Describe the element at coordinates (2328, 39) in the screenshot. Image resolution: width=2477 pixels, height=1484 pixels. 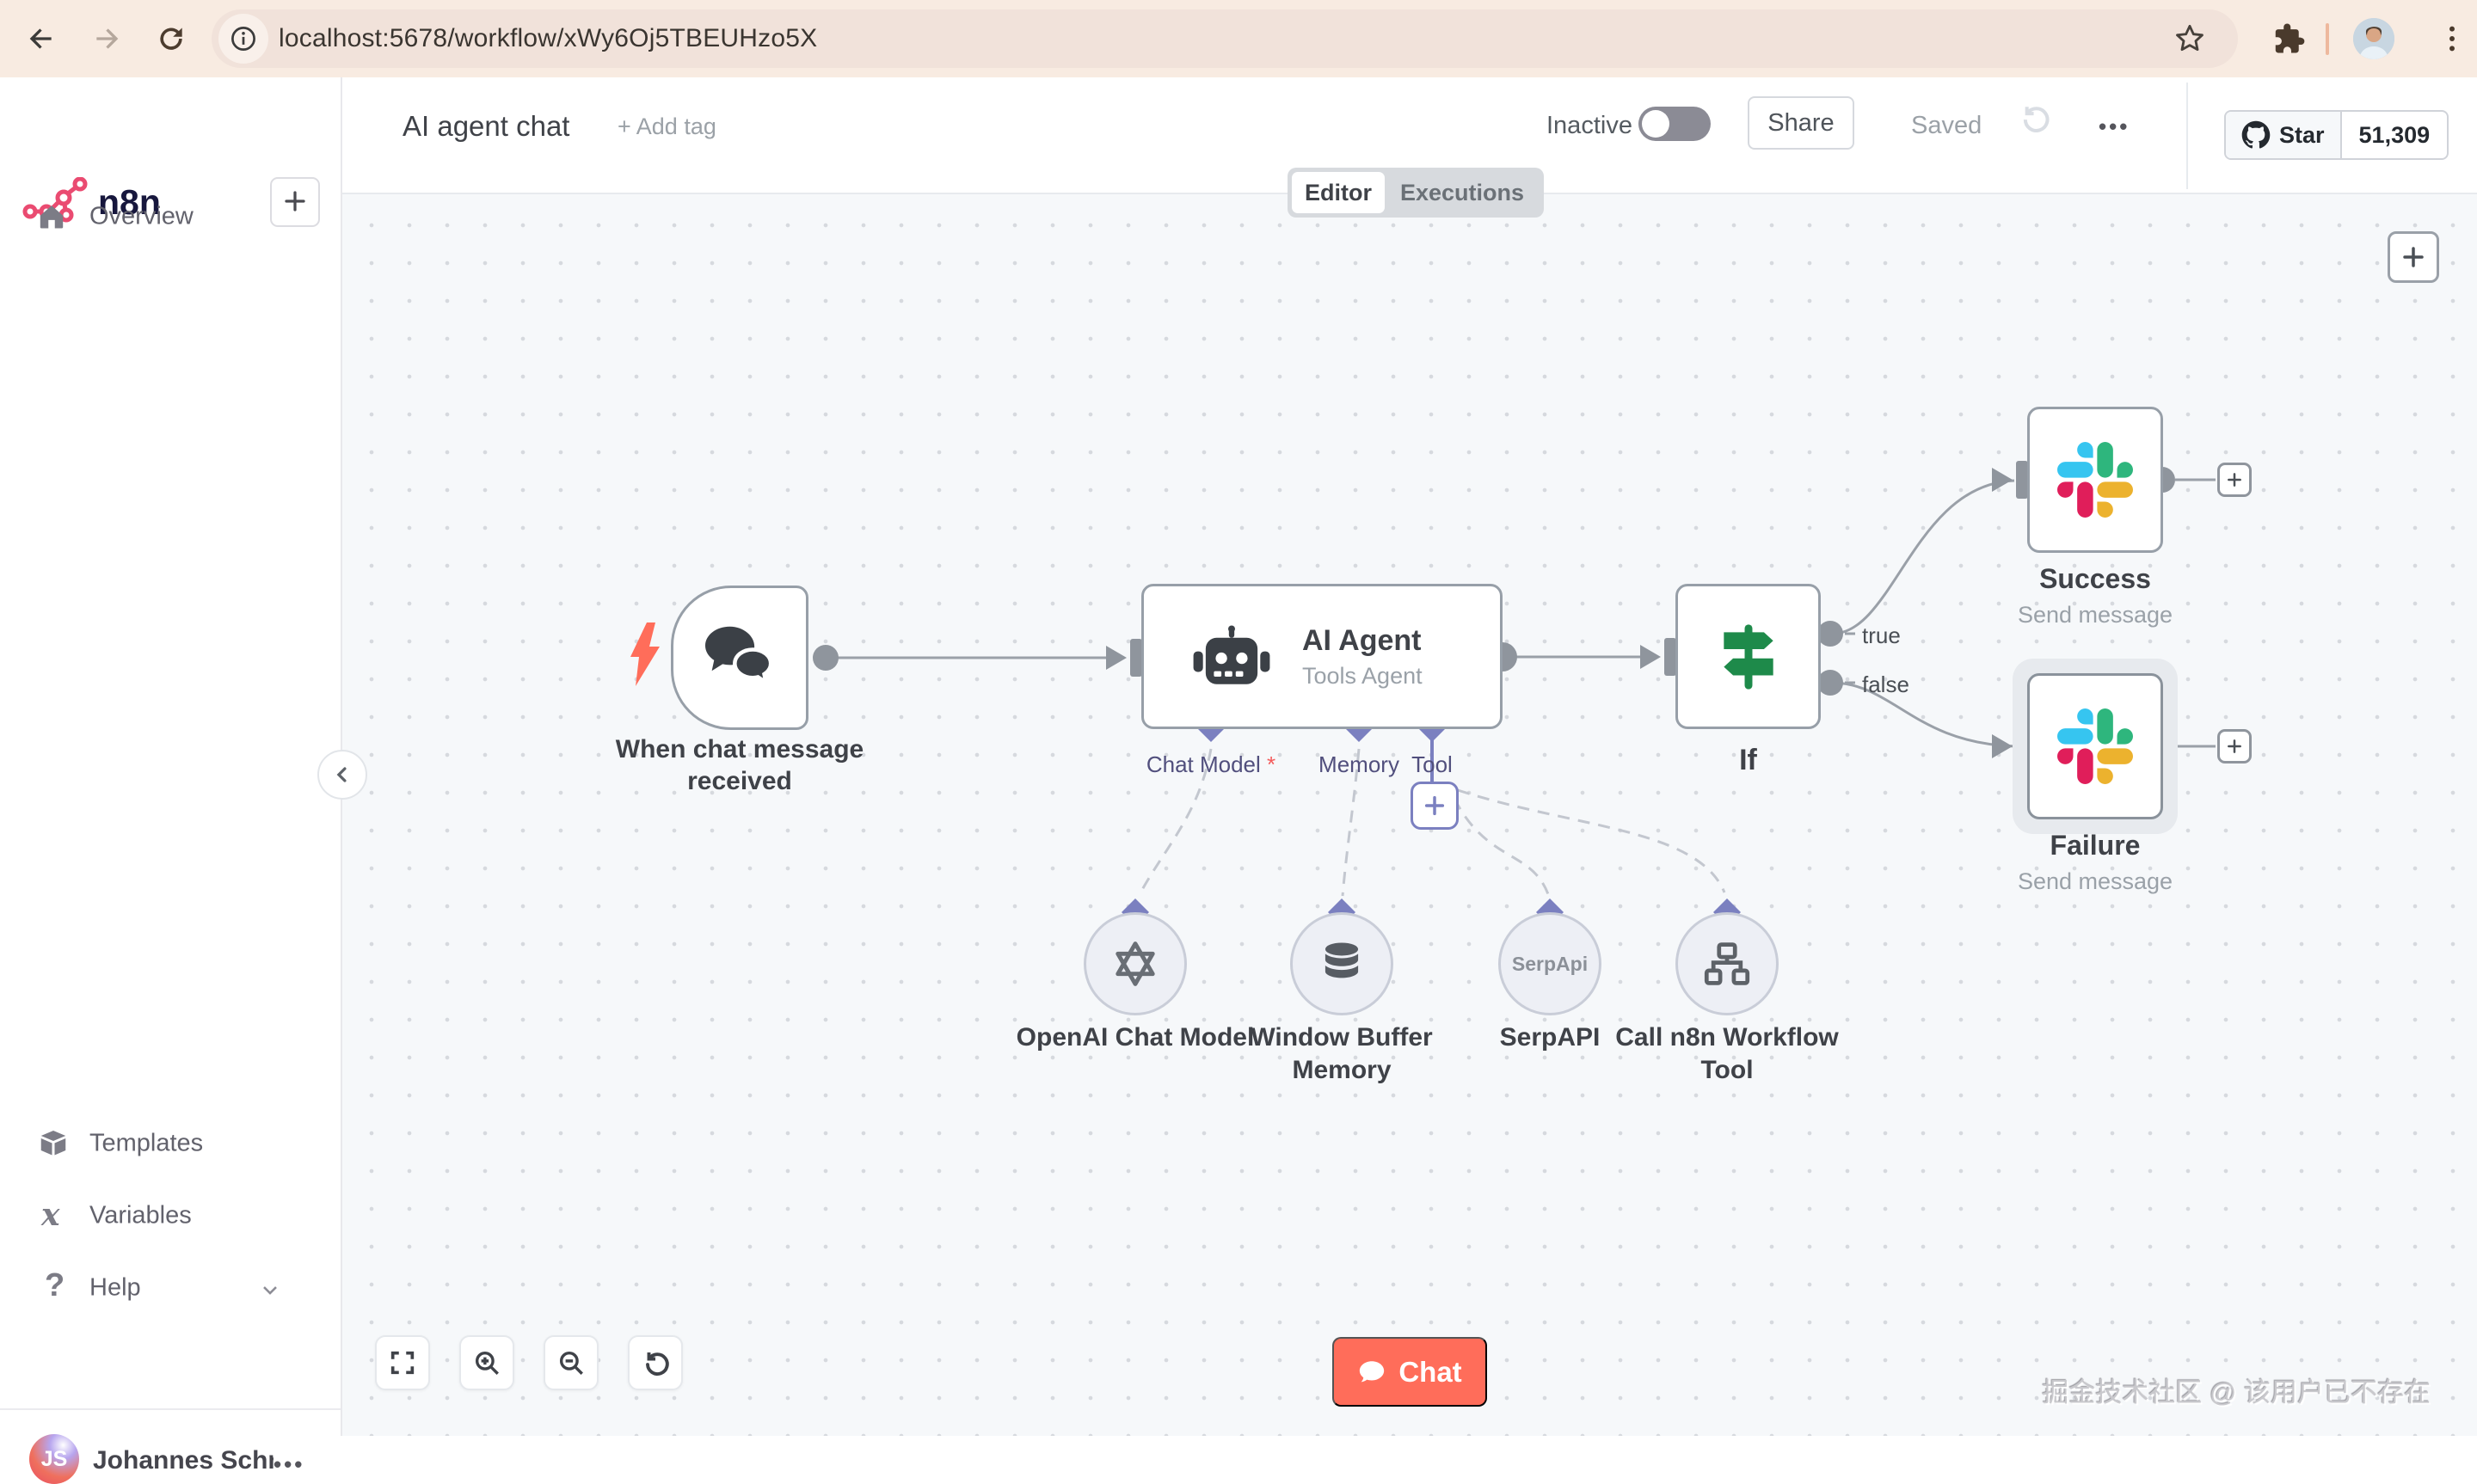
I see `chrome-divider` at that location.